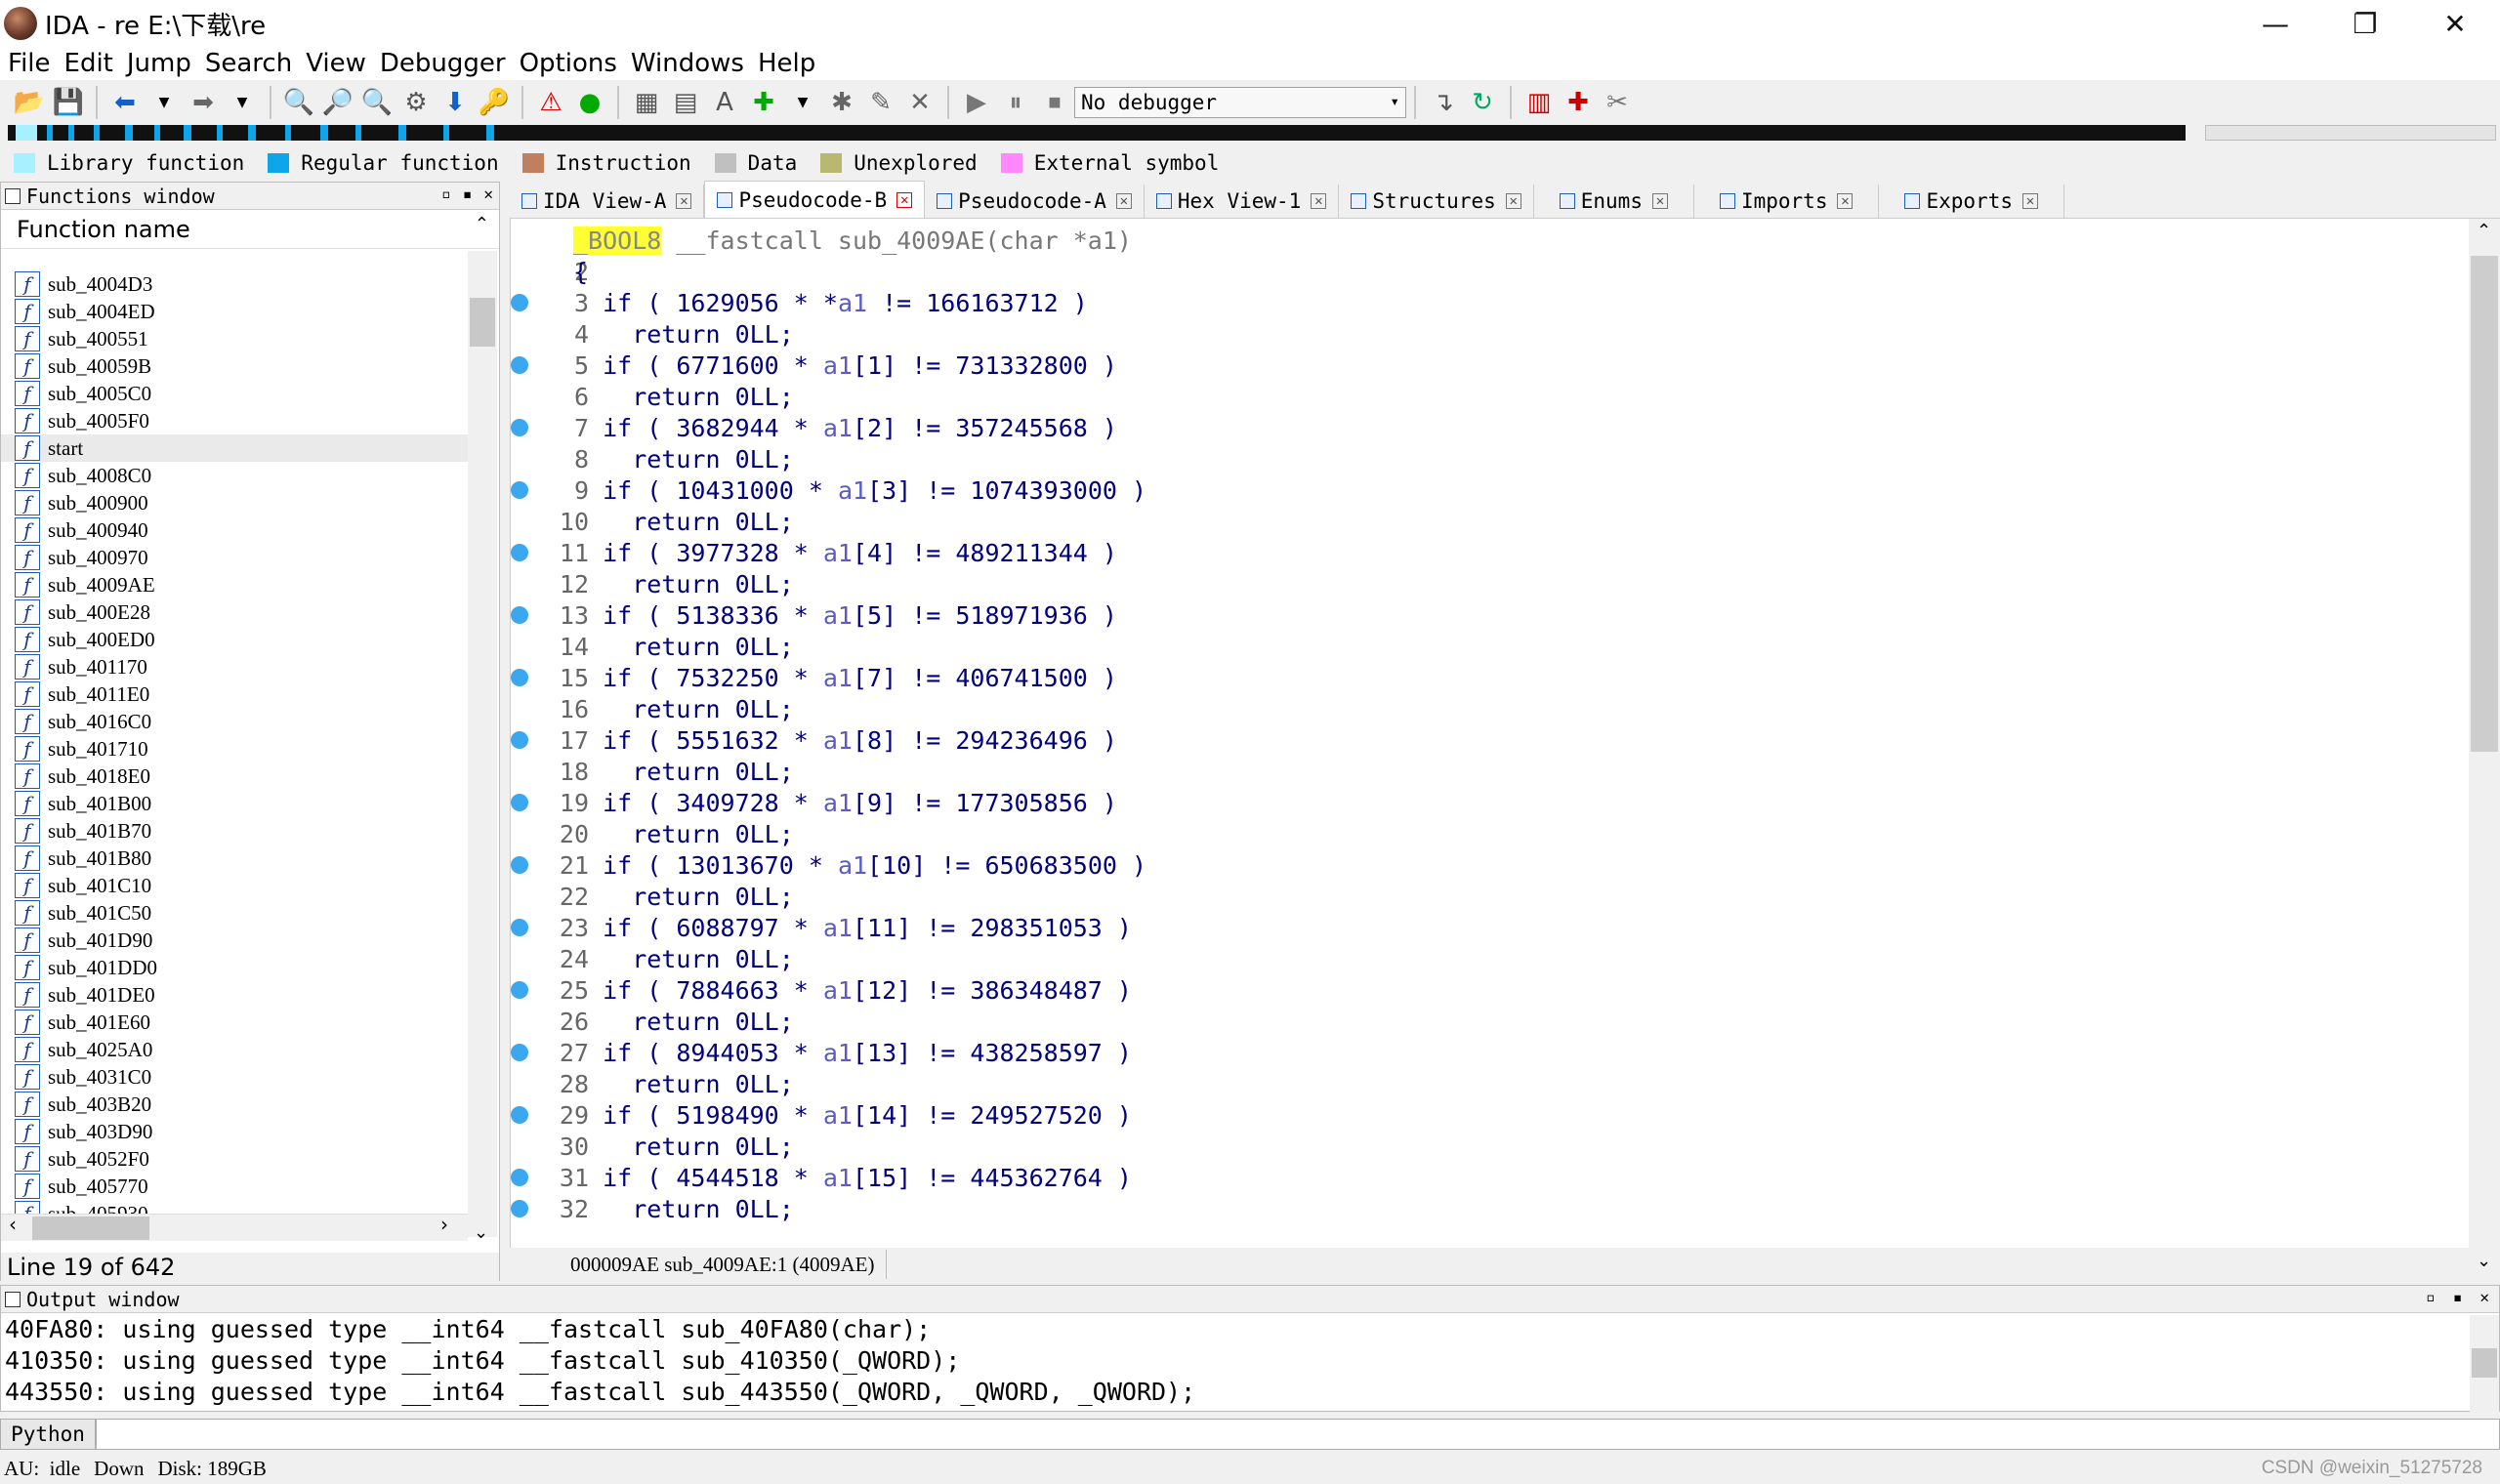 This screenshot has height=1484, width=2500. Describe the element at coordinates (234, 366) in the screenshot. I see `function-list-item: f sub_40059B` at that location.